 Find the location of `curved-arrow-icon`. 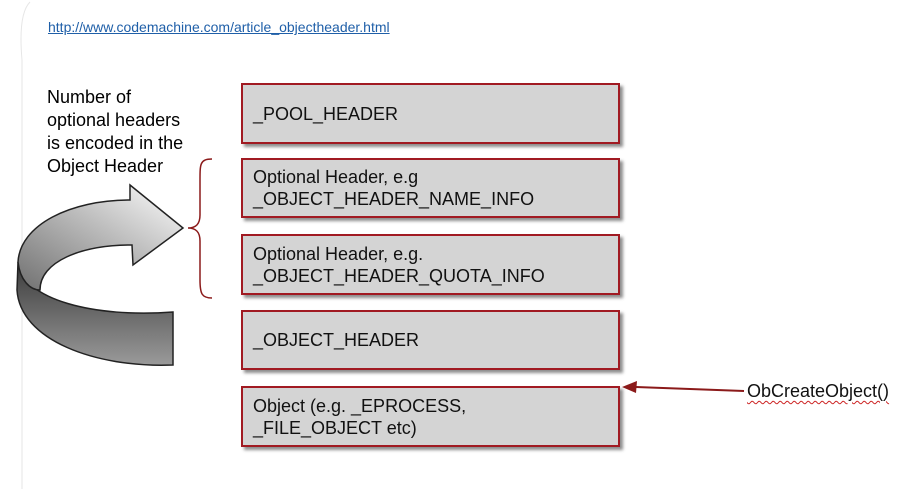

curved-arrow-icon is located at coordinates (101, 237).